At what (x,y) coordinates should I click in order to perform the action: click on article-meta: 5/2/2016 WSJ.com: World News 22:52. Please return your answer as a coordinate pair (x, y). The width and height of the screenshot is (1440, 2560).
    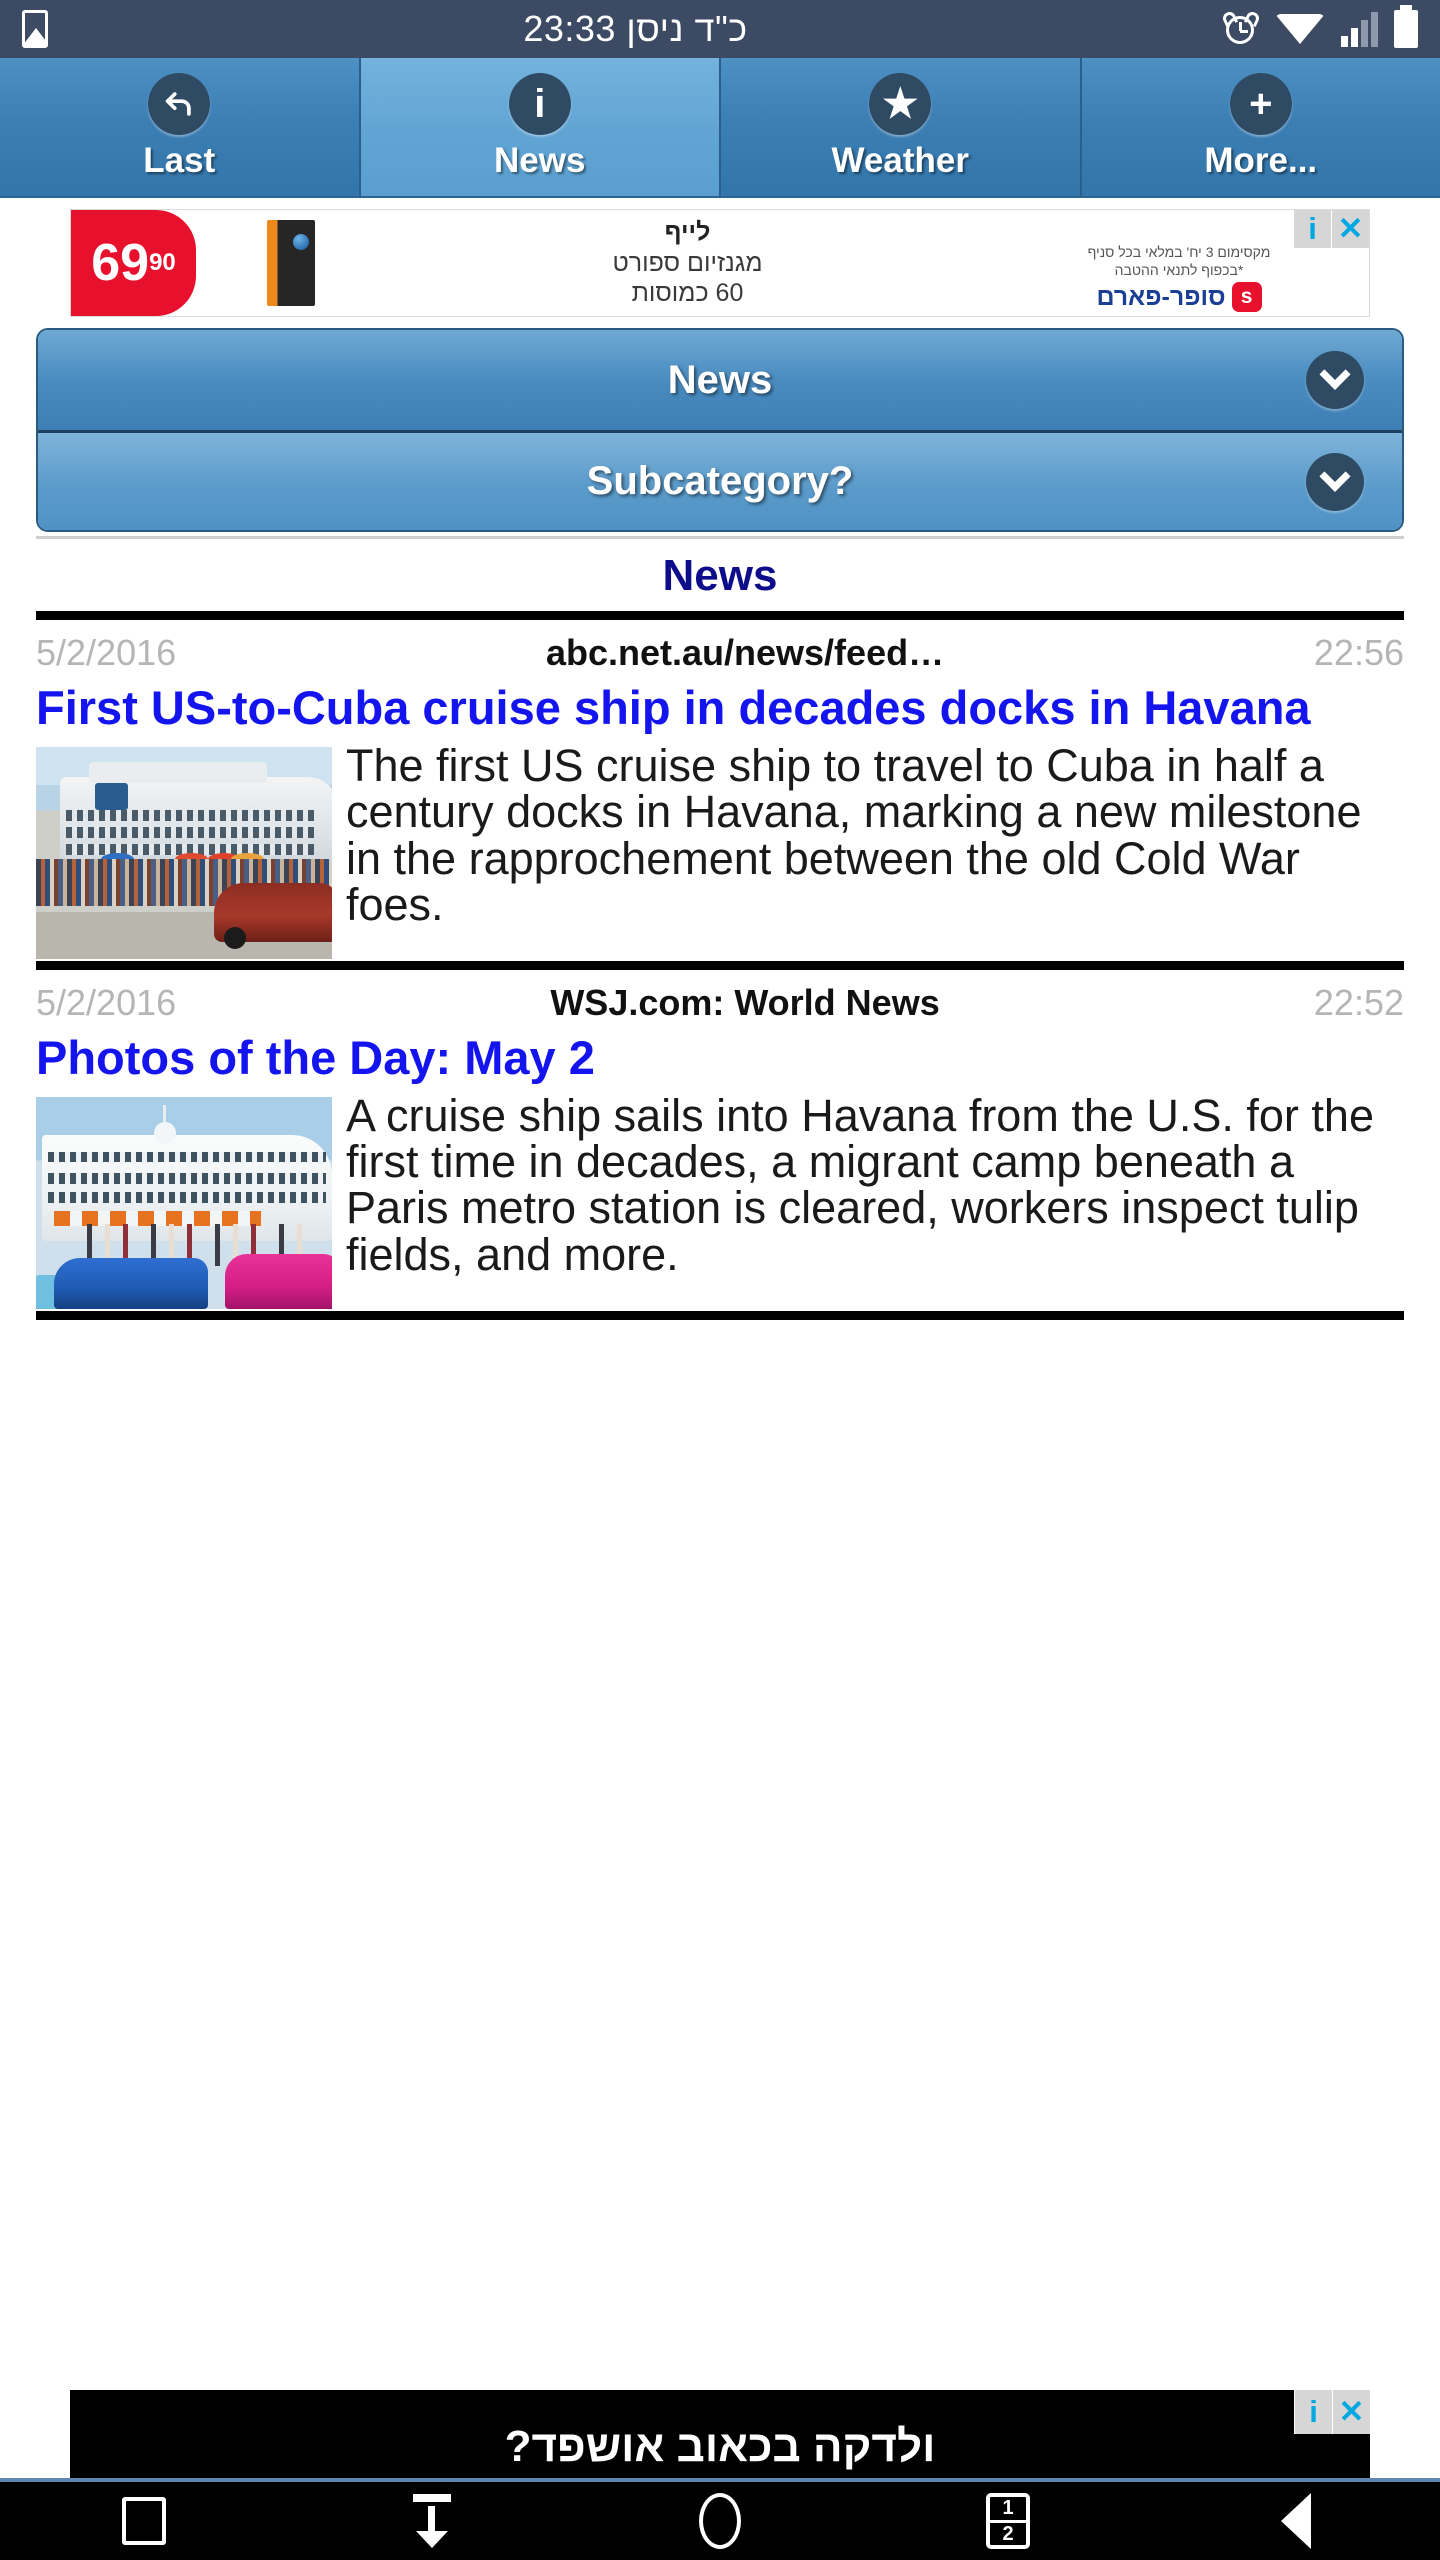
    Looking at the image, I should click on (720, 999).